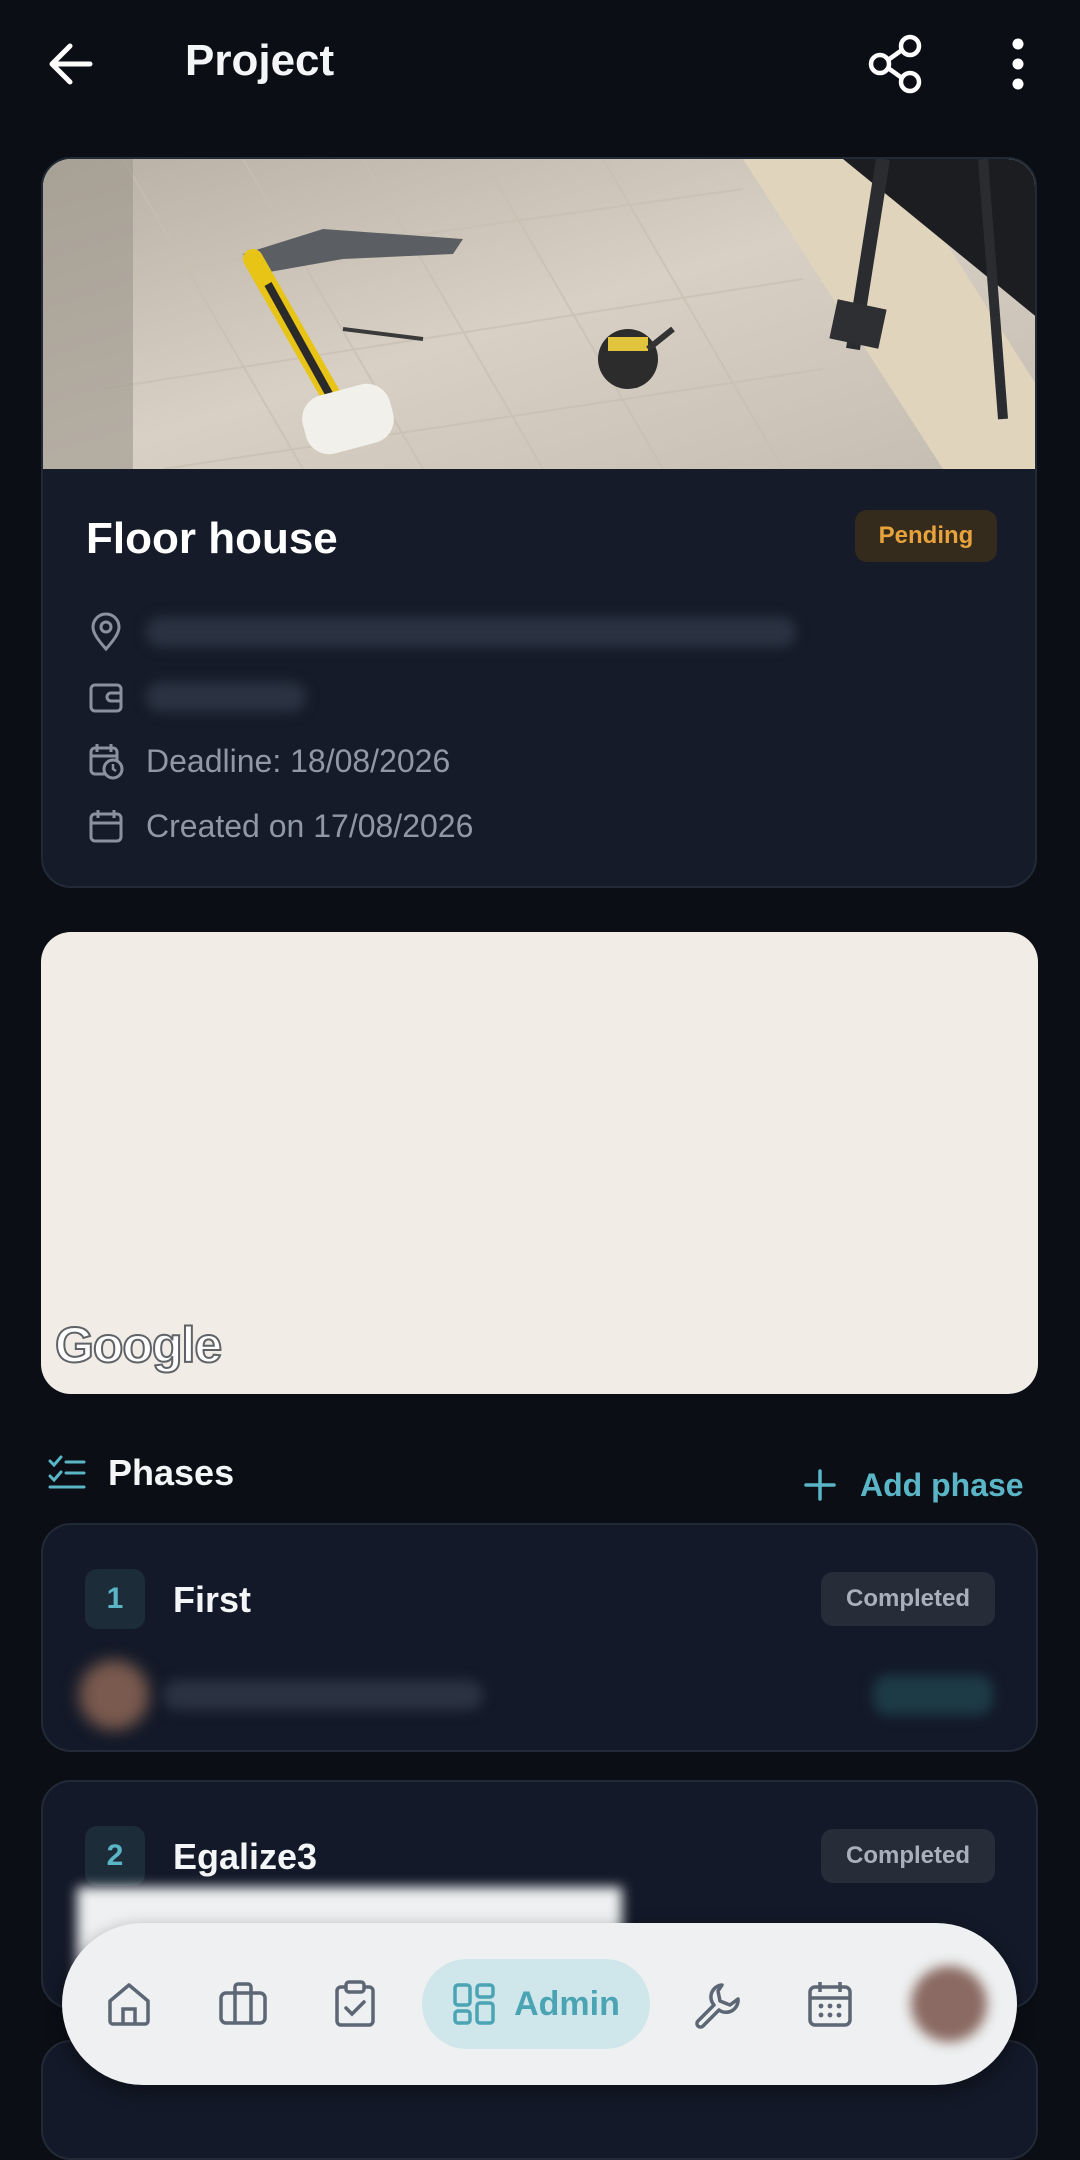  Describe the element at coordinates (212, 1599) in the screenshot. I see `phase-name: First` at that location.